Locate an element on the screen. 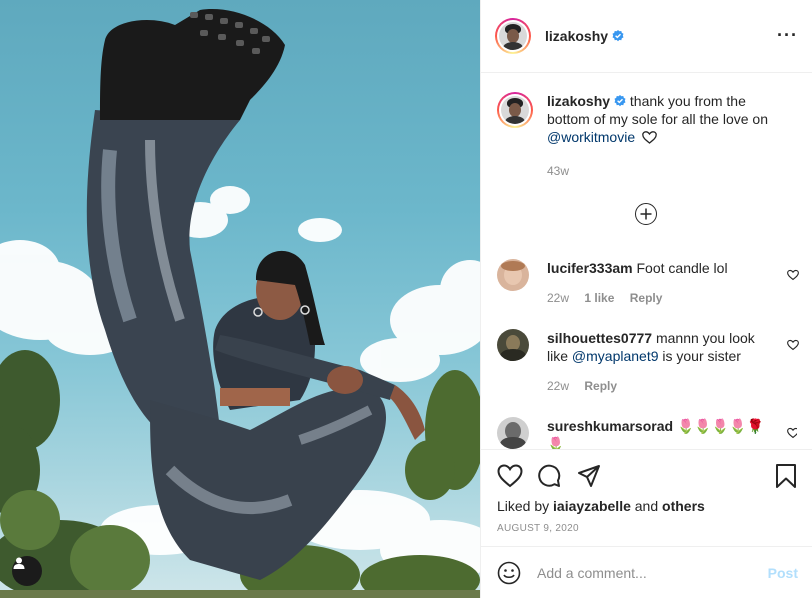  emoji-smiley-icon is located at coordinates (509, 573).